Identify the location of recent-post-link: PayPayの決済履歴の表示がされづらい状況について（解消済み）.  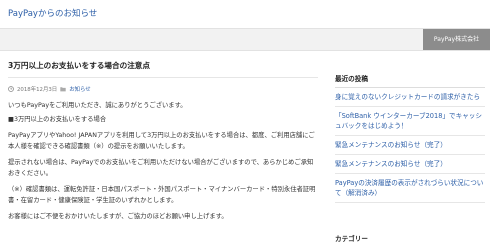
(409, 188).